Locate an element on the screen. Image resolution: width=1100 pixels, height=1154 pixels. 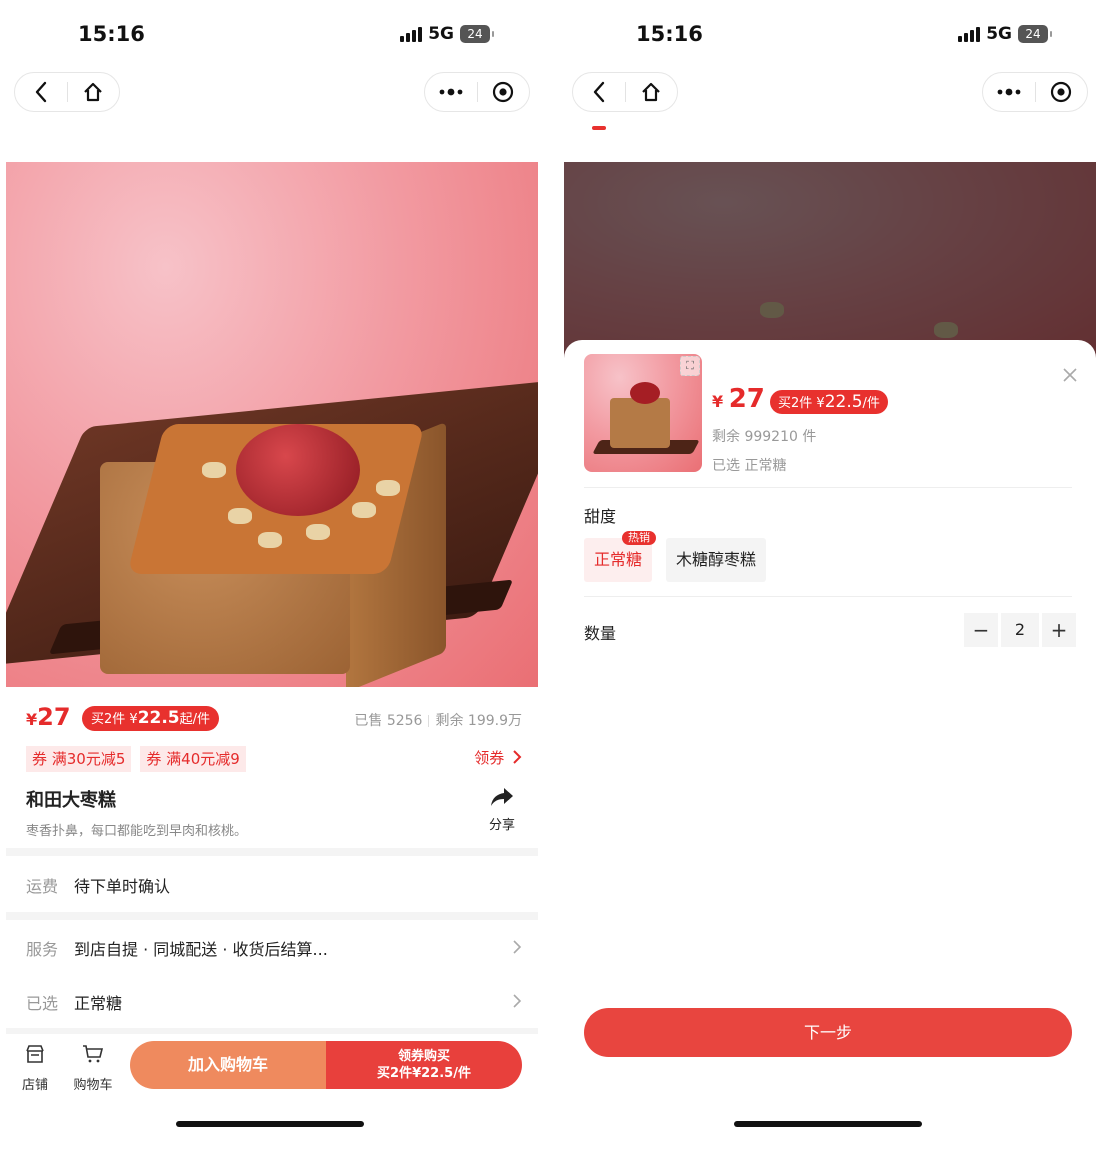
option-xylitol: 木糖醇枣糕 is located at coordinates (716, 560).